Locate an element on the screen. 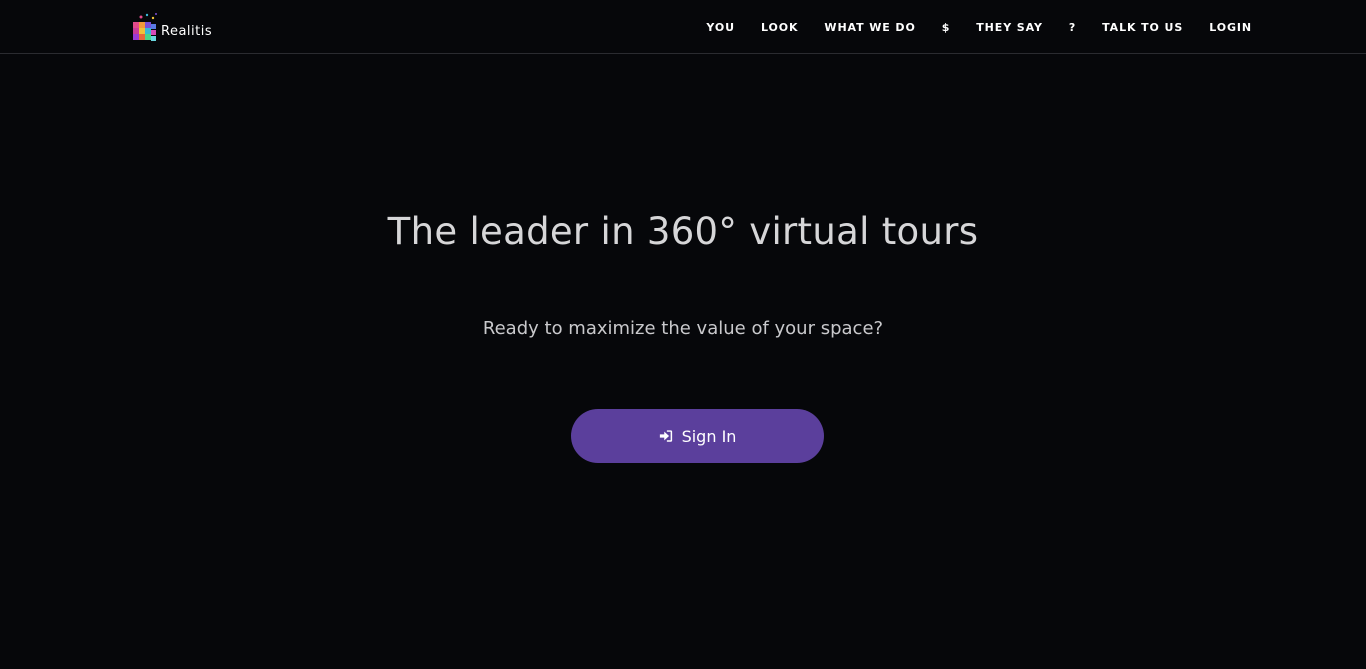 The width and height of the screenshot is (1366, 669). sign-in-button: Sign In is located at coordinates (697, 436).